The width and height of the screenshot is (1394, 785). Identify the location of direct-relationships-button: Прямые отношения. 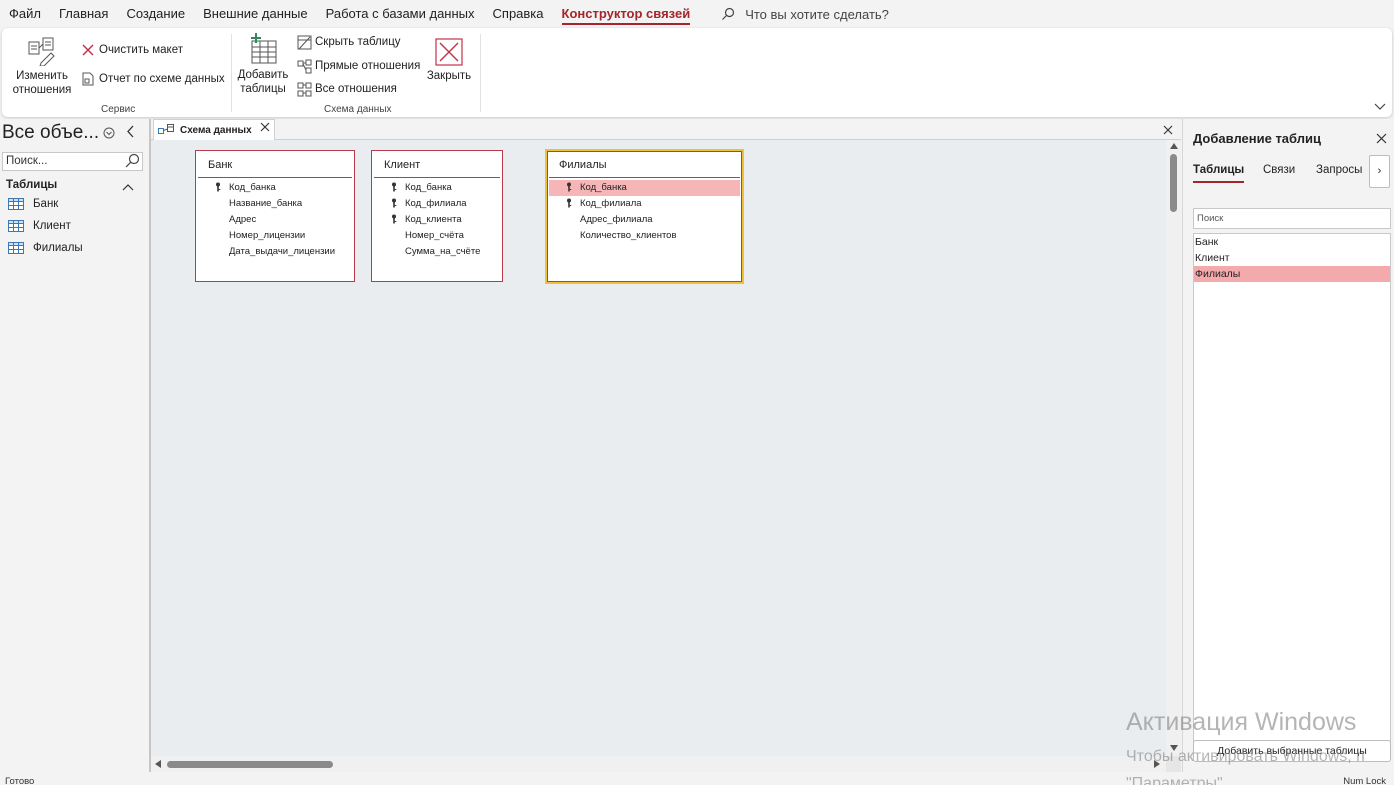
(358, 66).